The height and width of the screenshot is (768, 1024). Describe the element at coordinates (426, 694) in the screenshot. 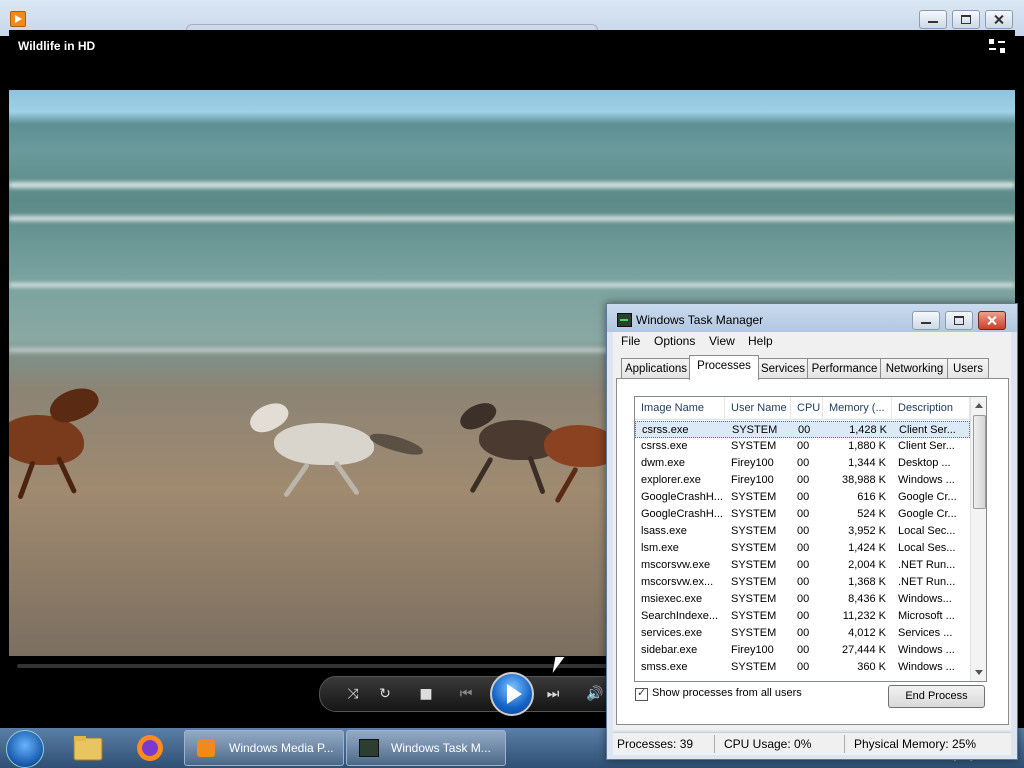

I see `stop-icon: ■` at that location.